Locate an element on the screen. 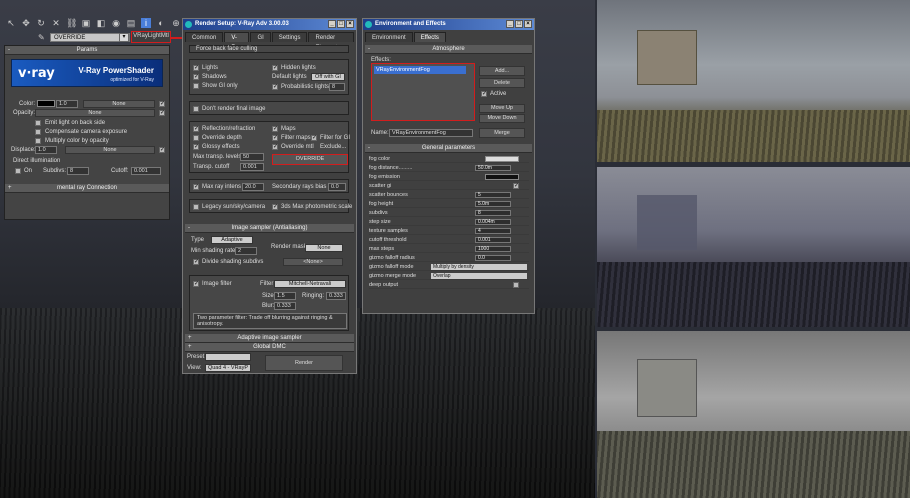  displace-map-checkbox: ✓ is located at coordinates (162, 150).